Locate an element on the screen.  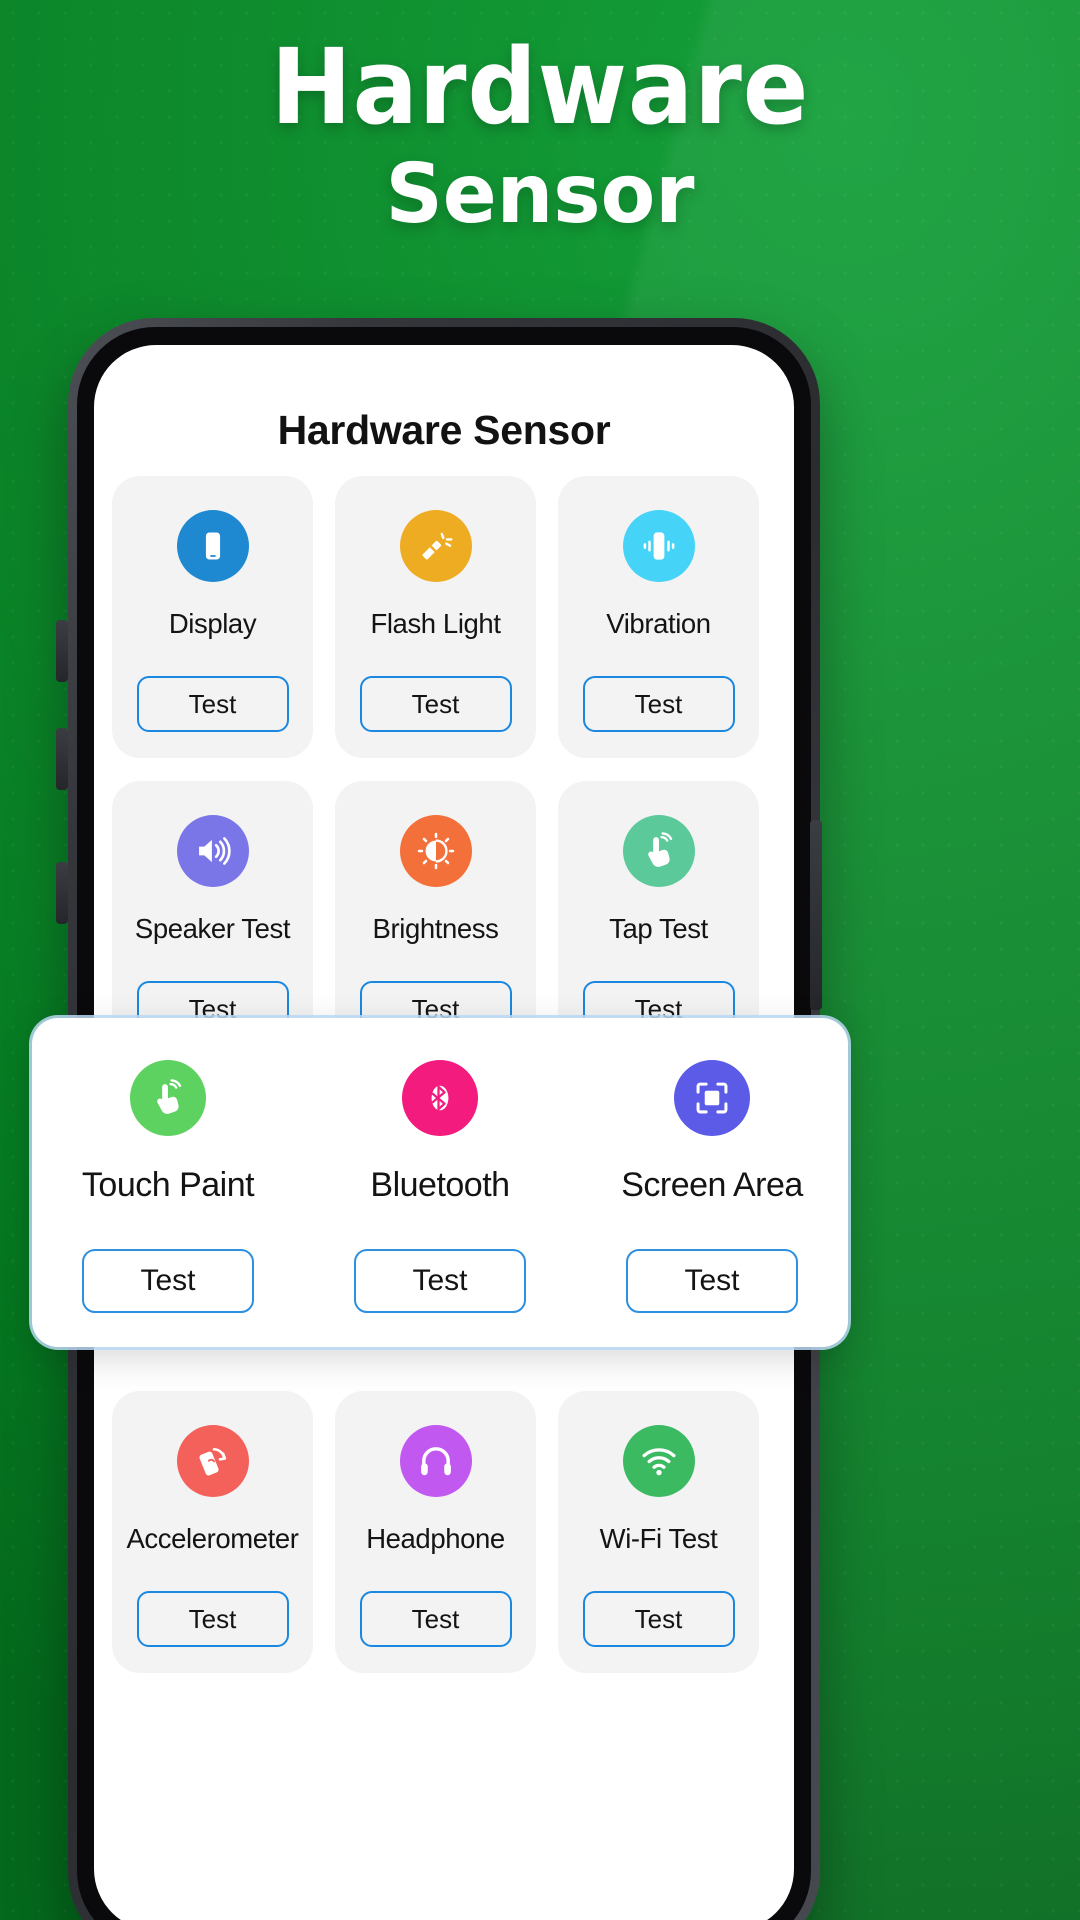
accelerometer-icon is located at coordinates (212, 1461).